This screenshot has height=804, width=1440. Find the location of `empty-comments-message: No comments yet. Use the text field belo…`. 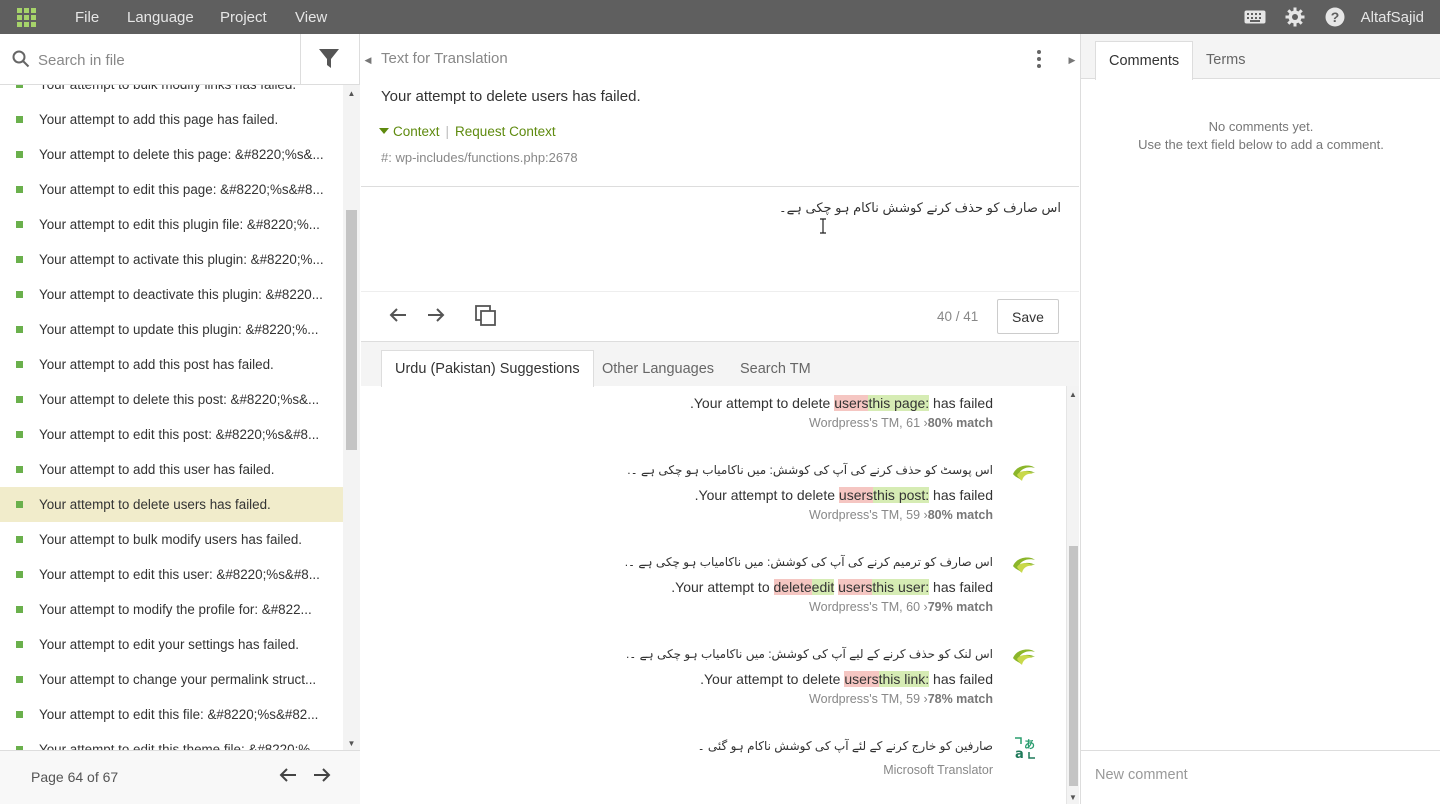

empty-comments-message: No comments yet. Use the text field belo… is located at coordinates (1260, 136).